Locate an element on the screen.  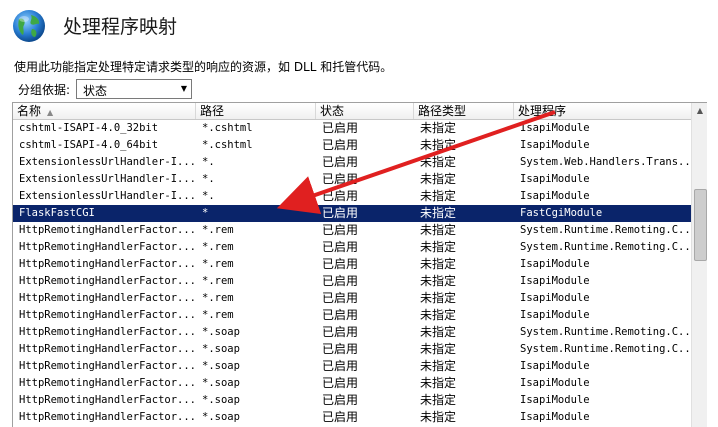
groupby-value: 状态 is located at coordinates (95, 91).